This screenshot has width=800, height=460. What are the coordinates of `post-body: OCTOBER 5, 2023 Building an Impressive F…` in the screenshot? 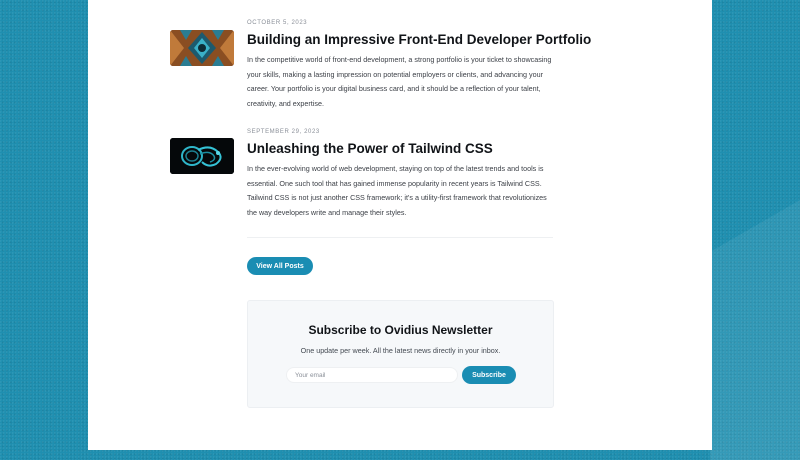 It's located at (419, 65).